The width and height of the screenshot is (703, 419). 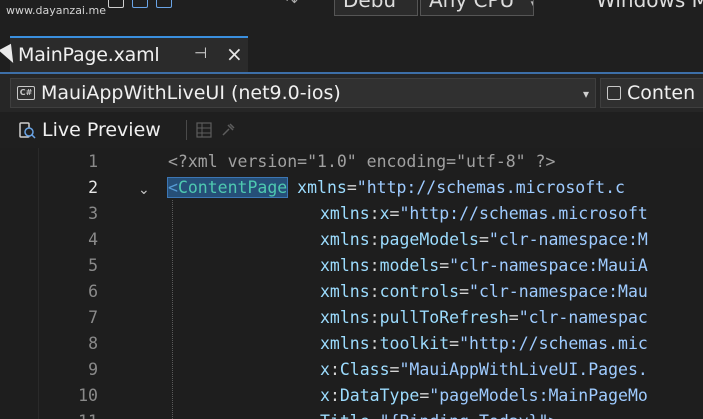 I want to click on code-line: xmlns:pageModels="clr-namespace:M, so click(x=484, y=240).